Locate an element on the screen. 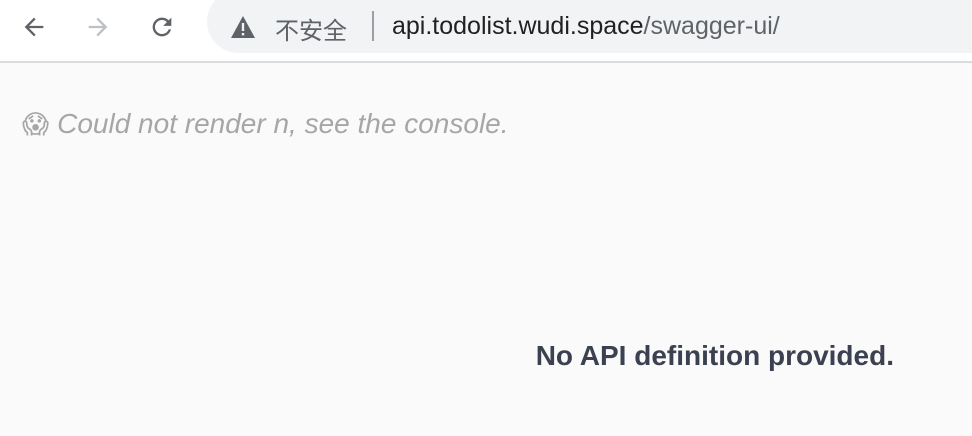 The height and width of the screenshot is (436, 972). forward-button is located at coordinates (98, 27).